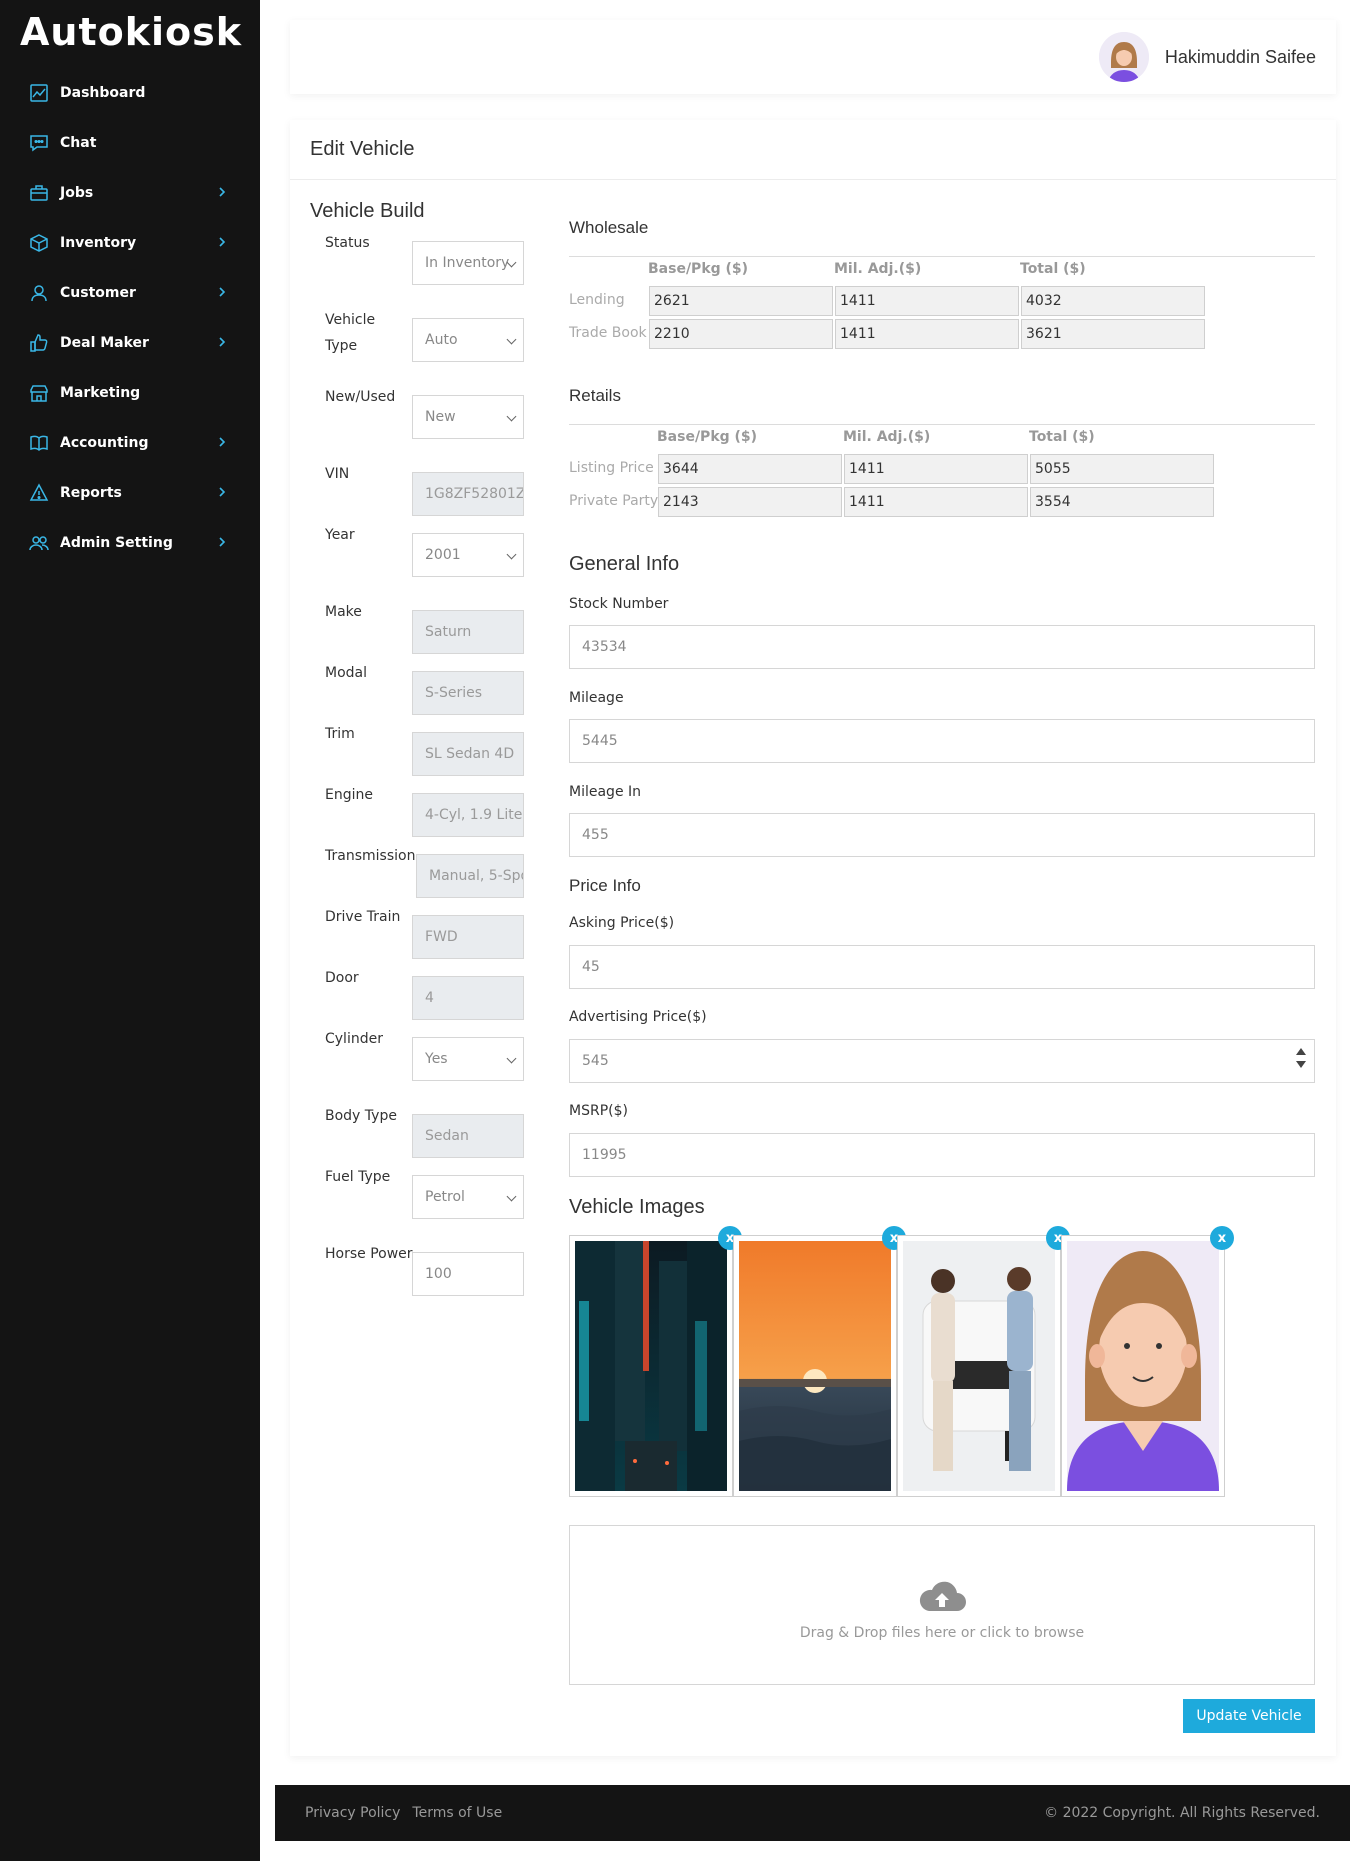  I want to click on update-vehicle-button: Update Vehicle, so click(1249, 1716).